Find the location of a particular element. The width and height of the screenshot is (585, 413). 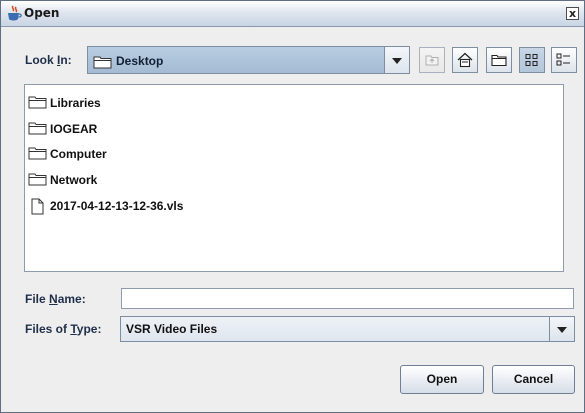

file-name: IOGEAR is located at coordinates (74, 129).